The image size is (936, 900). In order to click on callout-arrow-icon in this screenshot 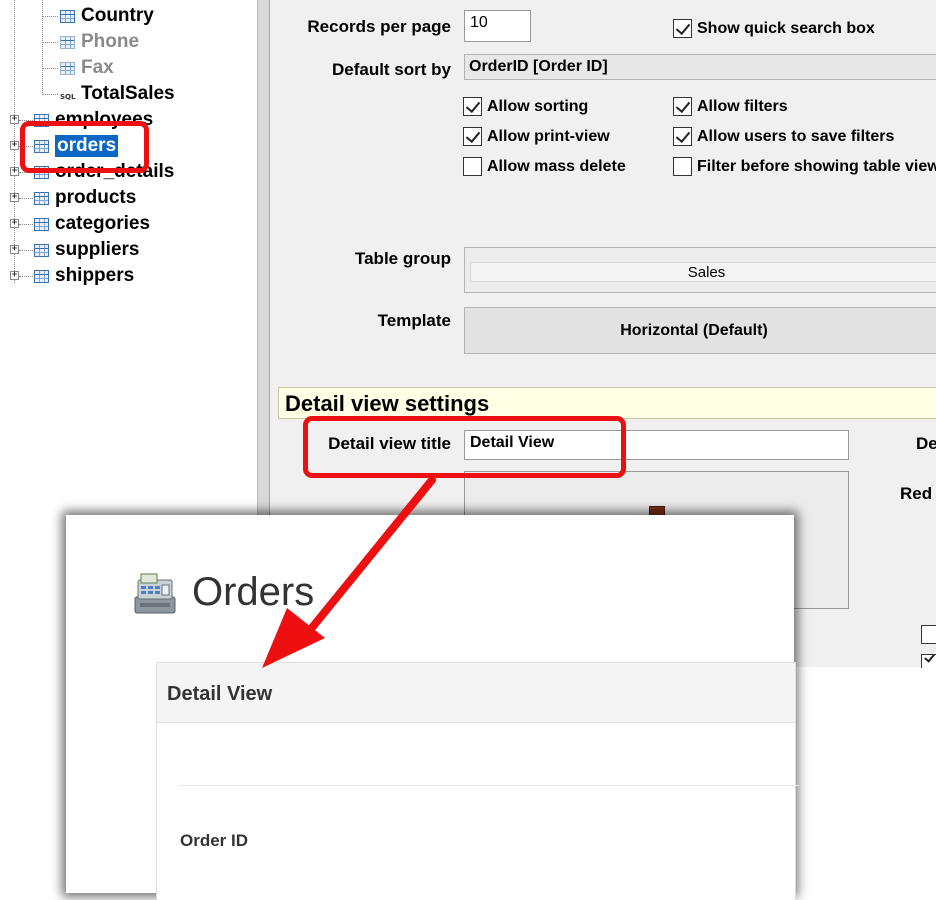, I will do `click(349, 572)`.